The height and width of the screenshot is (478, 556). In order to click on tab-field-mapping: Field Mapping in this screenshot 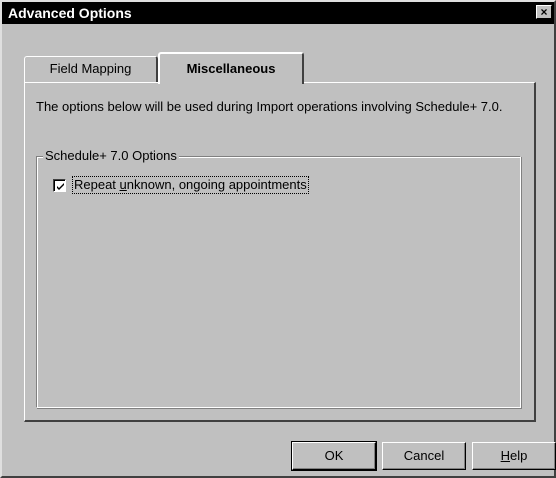, I will do `click(91, 69)`.